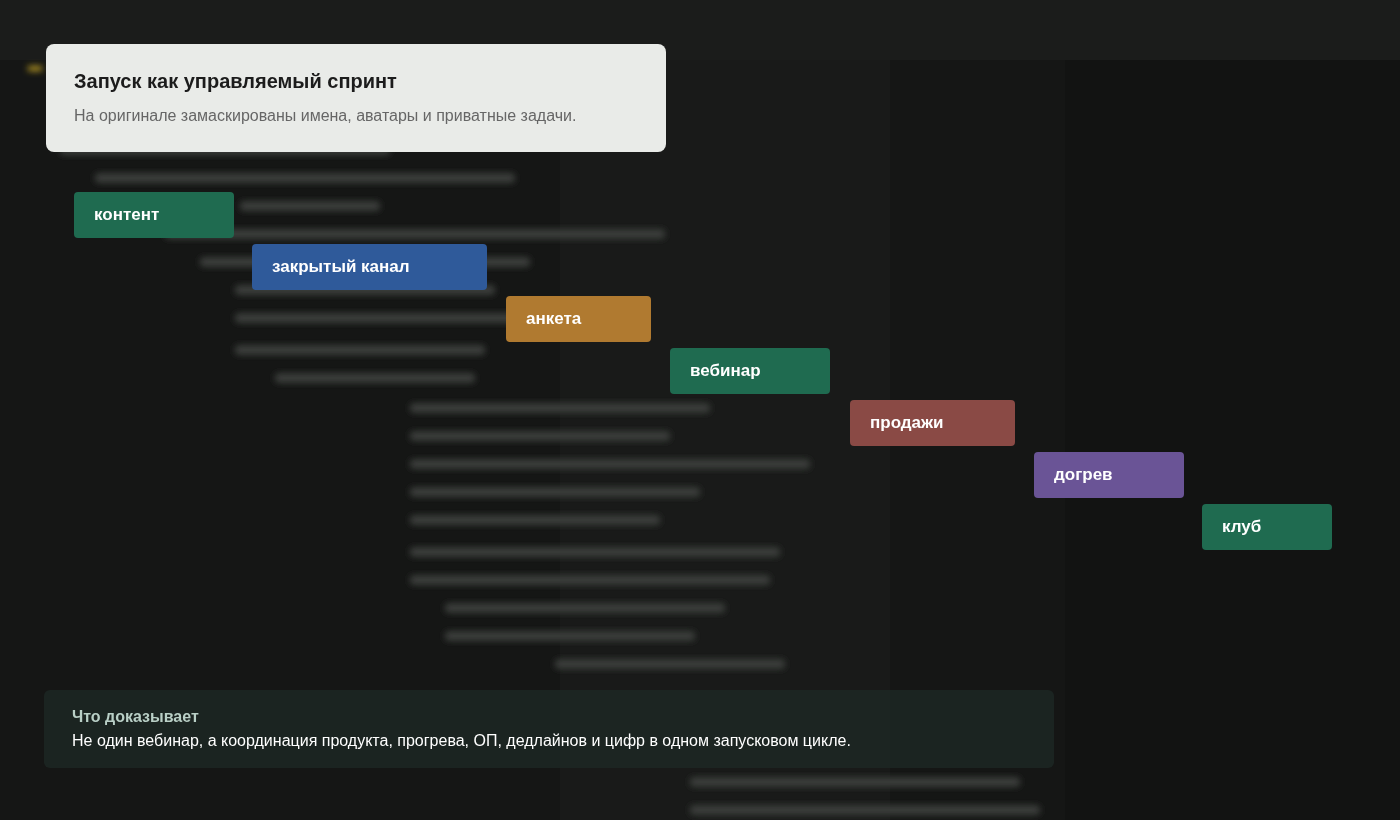 This screenshot has width=1400, height=820. Describe the element at coordinates (750, 371) in the screenshot. I see `stage-label: вебинар` at that location.